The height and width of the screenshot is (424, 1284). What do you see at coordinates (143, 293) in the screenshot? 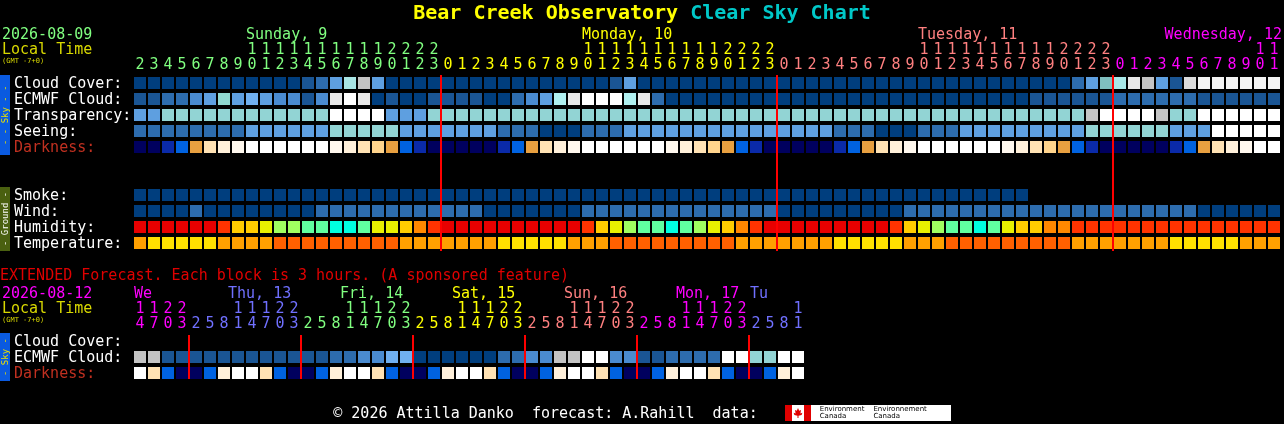
I see `day-label: We` at bounding box center [143, 293].